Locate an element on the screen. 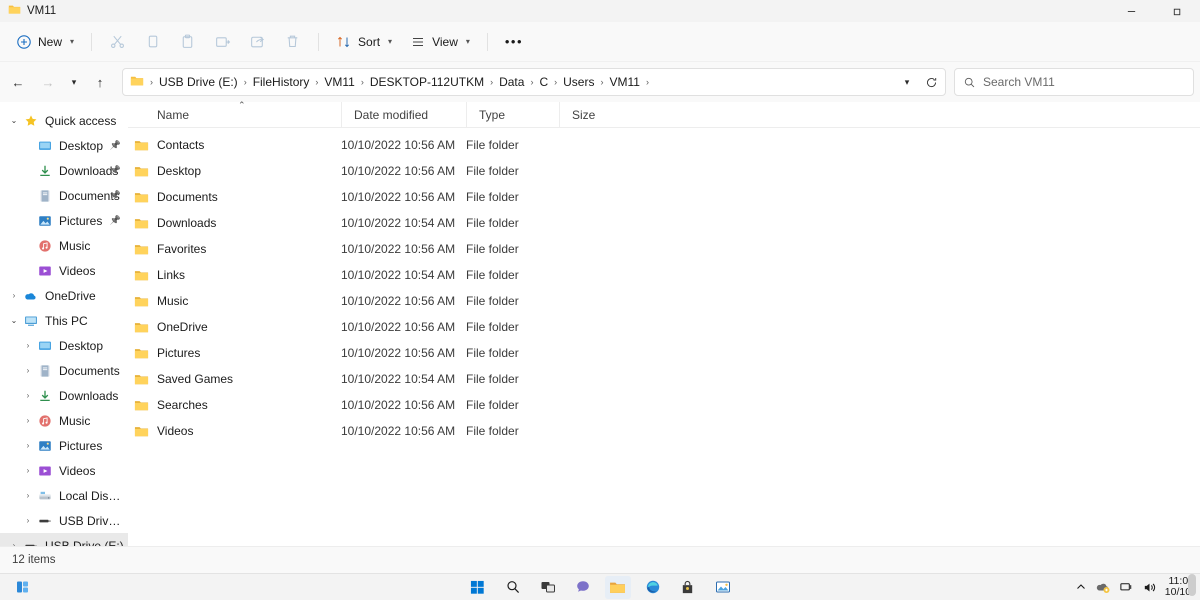  breadcrumb-item: C is located at coordinates (543, 82).